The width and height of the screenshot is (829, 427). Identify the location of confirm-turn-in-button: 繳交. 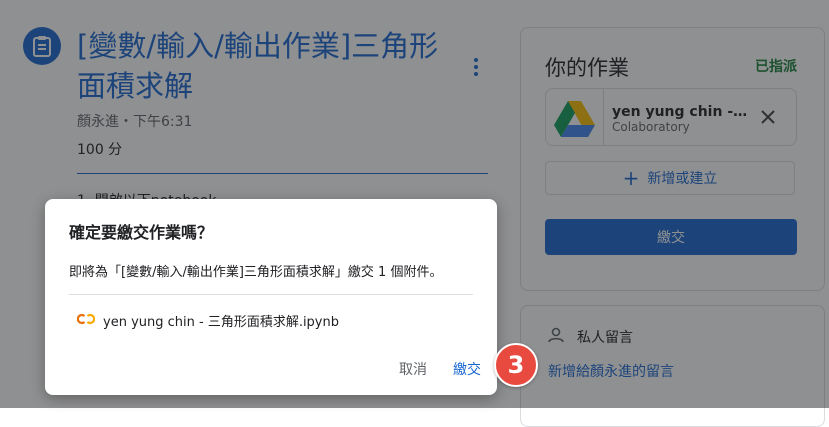
(467, 369).